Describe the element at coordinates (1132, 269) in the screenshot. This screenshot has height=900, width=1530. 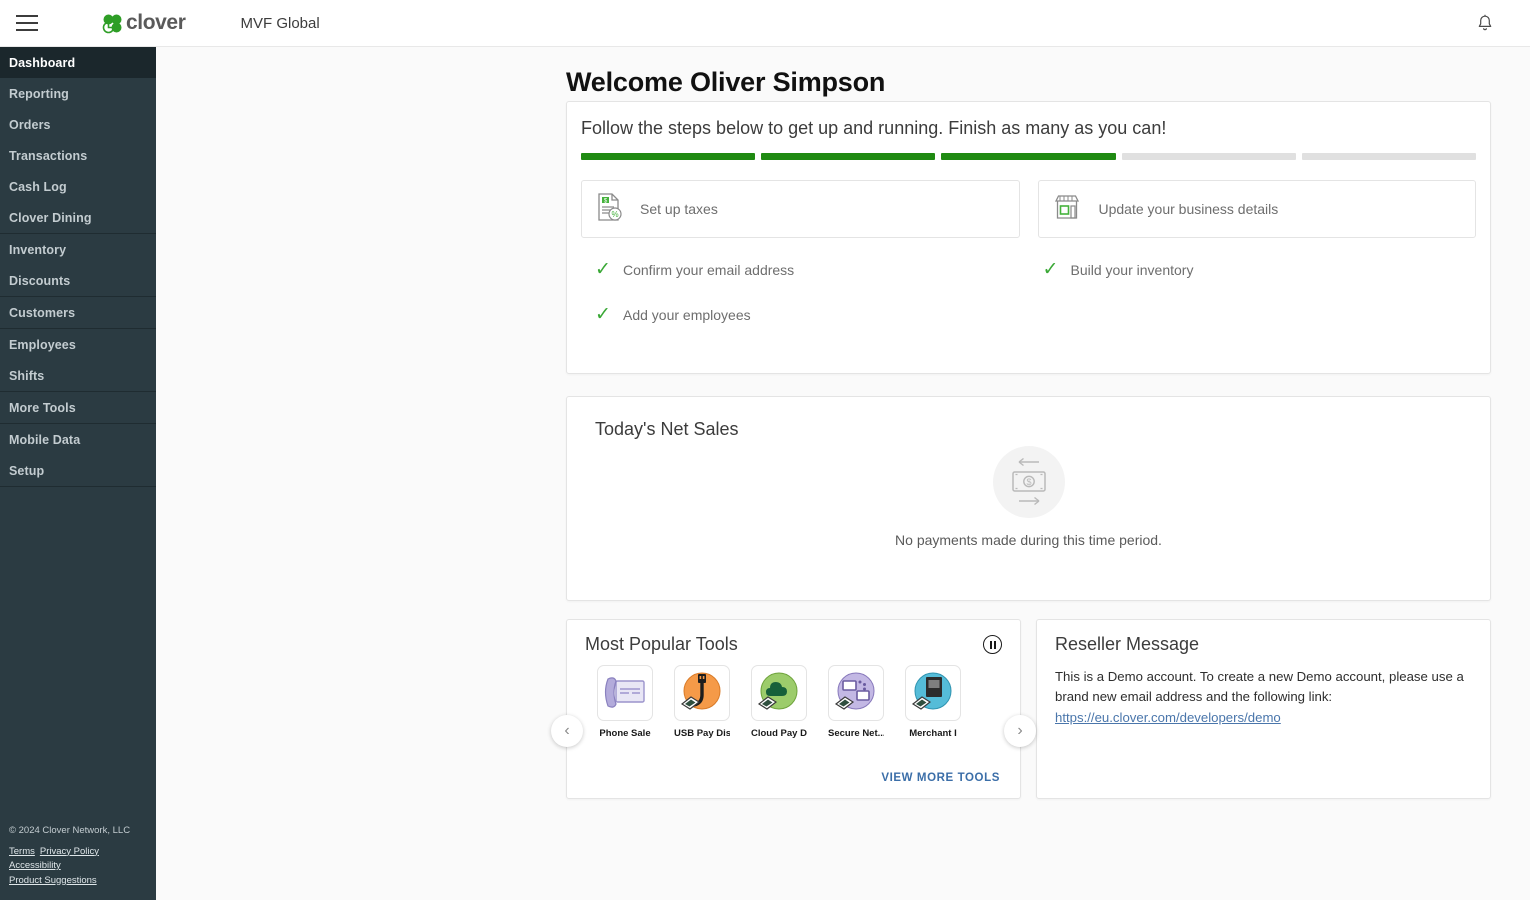
I see `completed-task-label: Build your inventory` at that location.